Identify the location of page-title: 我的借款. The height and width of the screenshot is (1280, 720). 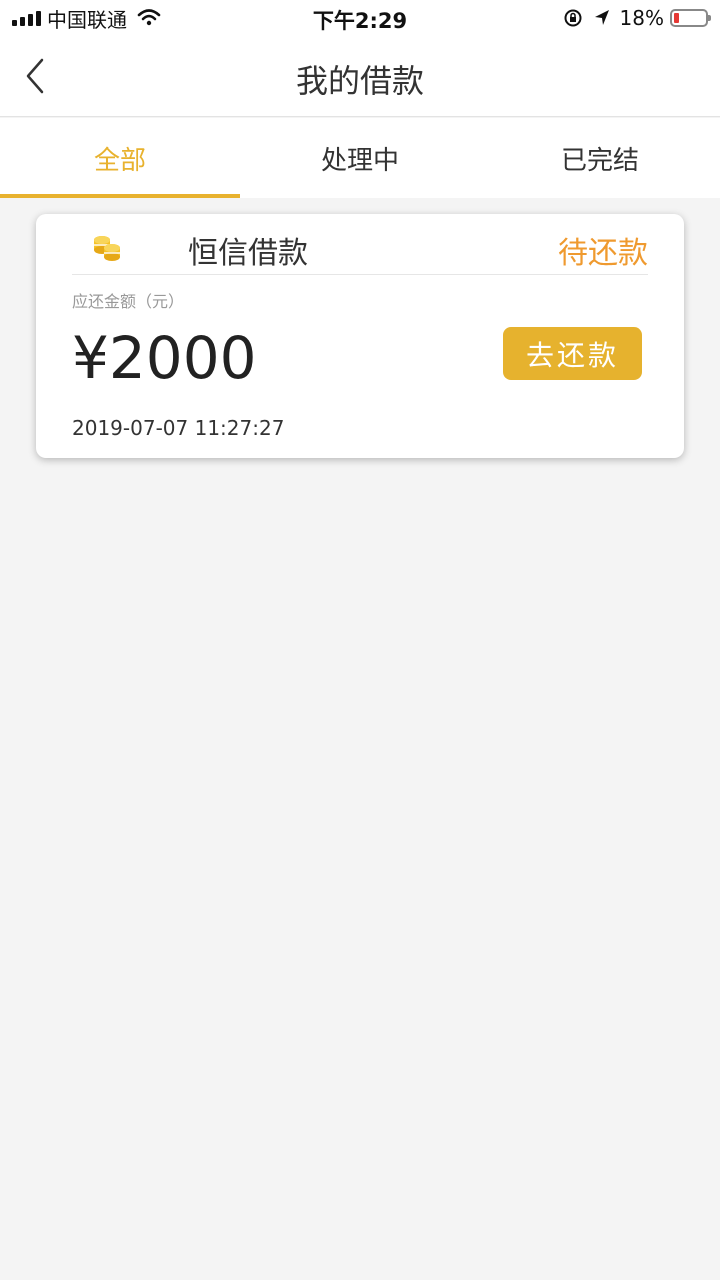
(359, 81).